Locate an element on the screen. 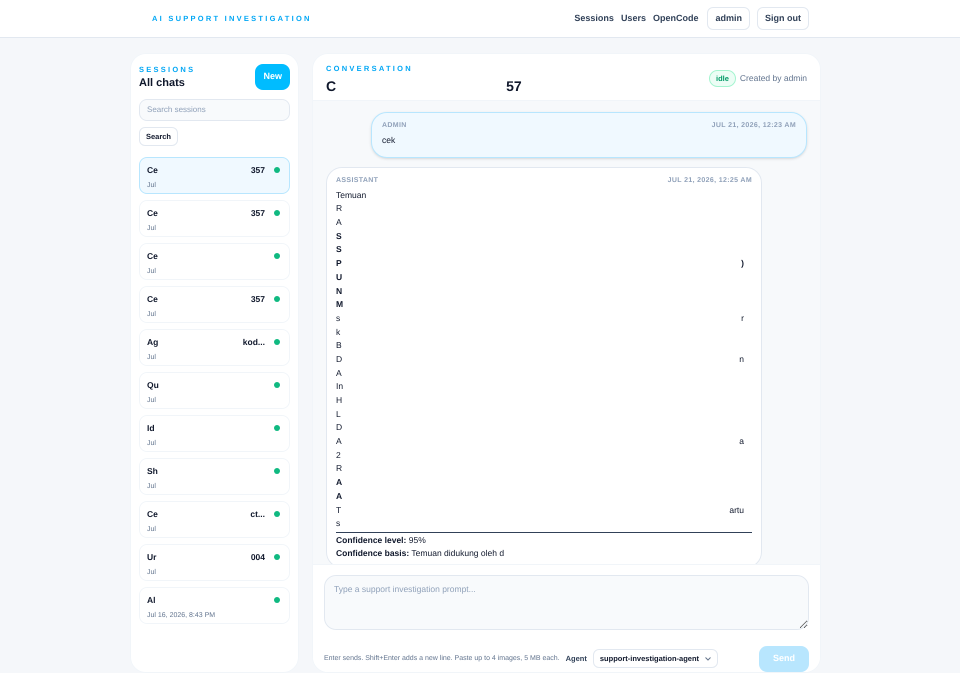  sign-out-button: Sign out is located at coordinates (783, 18).